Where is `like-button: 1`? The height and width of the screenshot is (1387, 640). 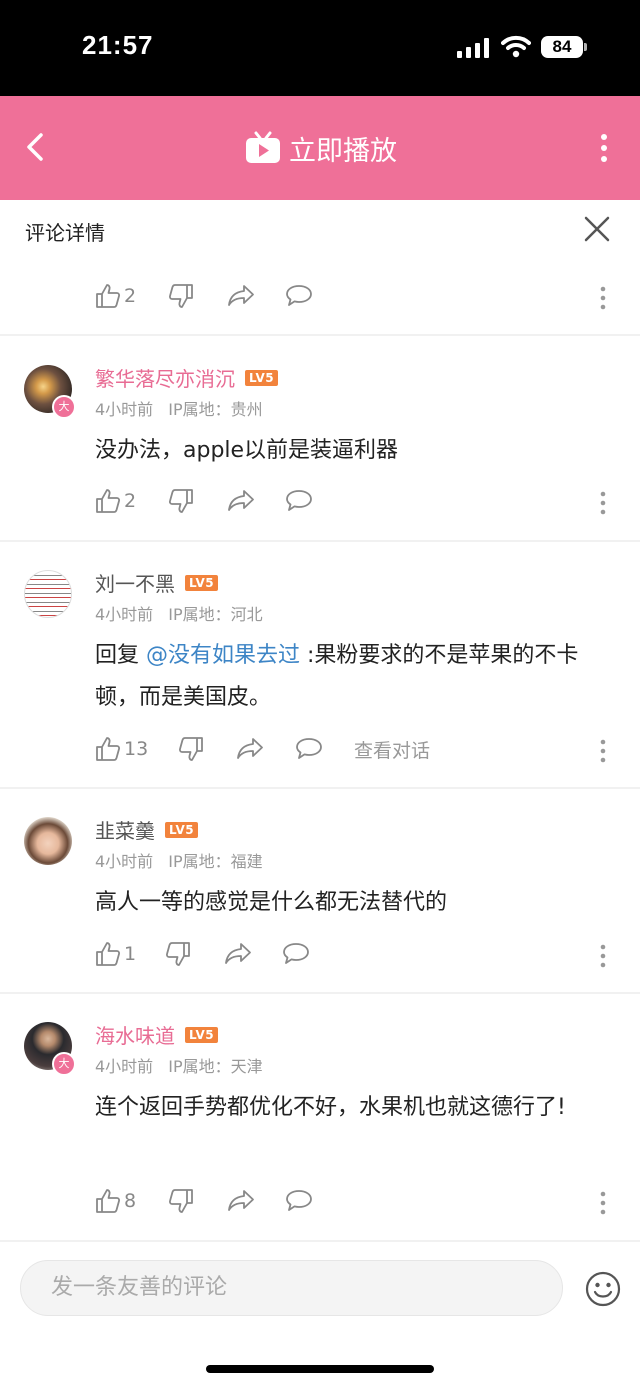
like-button: 1 is located at coordinates (115, 954).